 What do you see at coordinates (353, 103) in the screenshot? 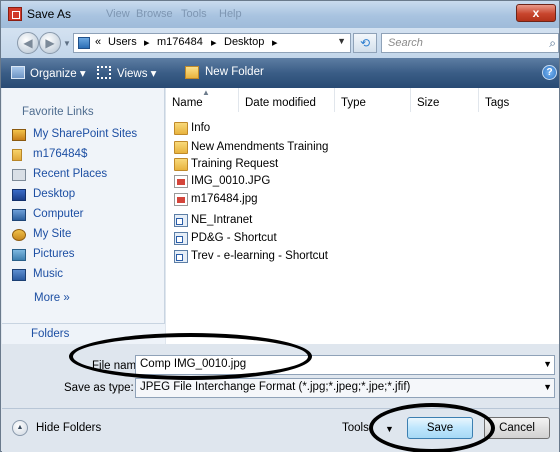
I see `column-label: Type` at bounding box center [353, 103].